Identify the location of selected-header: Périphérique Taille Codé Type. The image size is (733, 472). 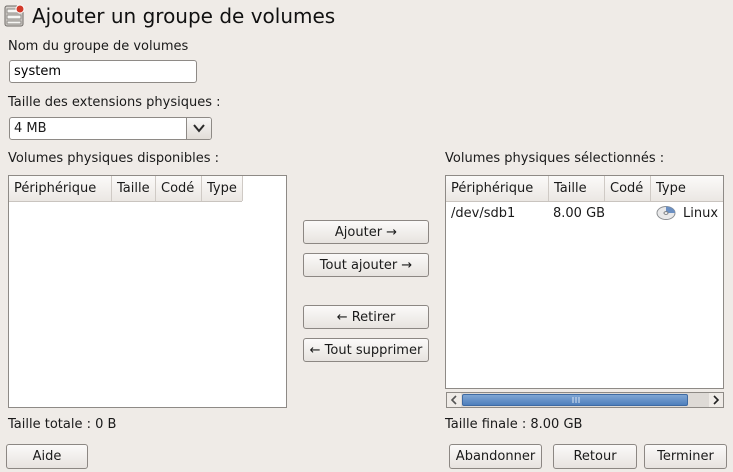
(584, 189).